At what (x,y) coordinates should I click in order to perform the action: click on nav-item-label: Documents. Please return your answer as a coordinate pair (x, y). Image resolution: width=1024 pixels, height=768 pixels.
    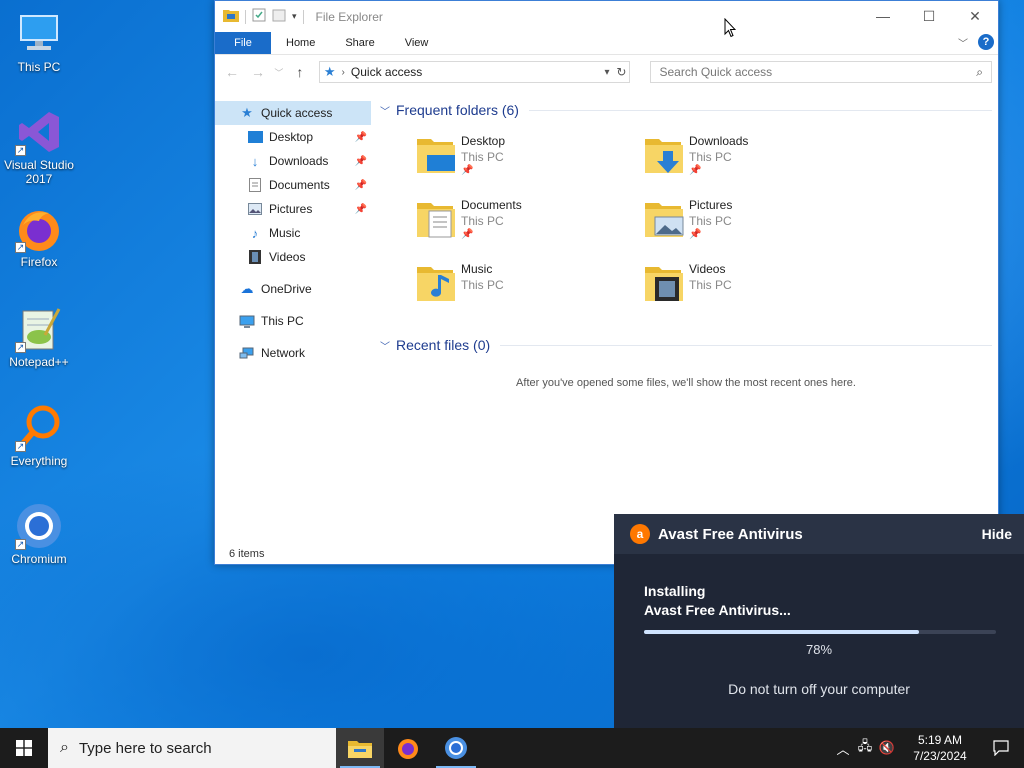
    Looking at the image, I should click on (299, 185).